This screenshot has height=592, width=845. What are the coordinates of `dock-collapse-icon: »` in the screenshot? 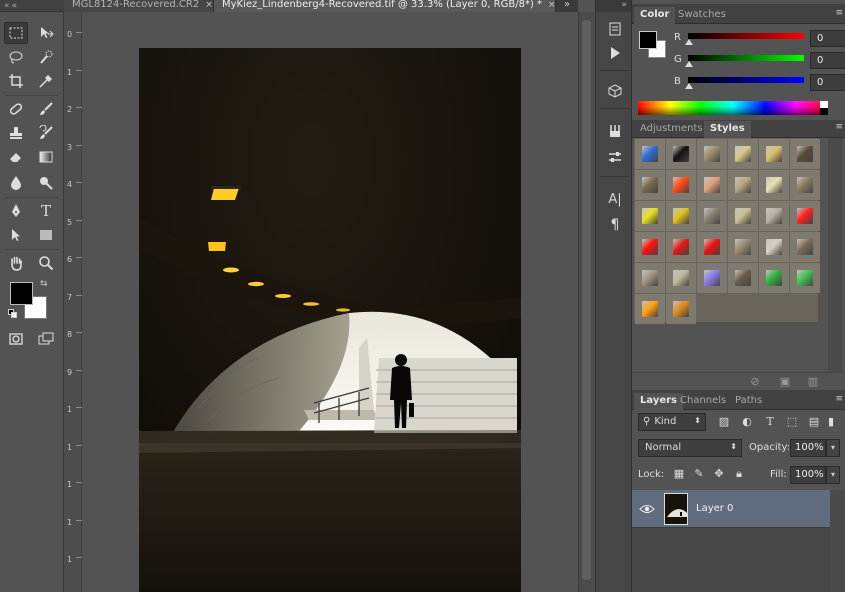 It's located at (613, 6).